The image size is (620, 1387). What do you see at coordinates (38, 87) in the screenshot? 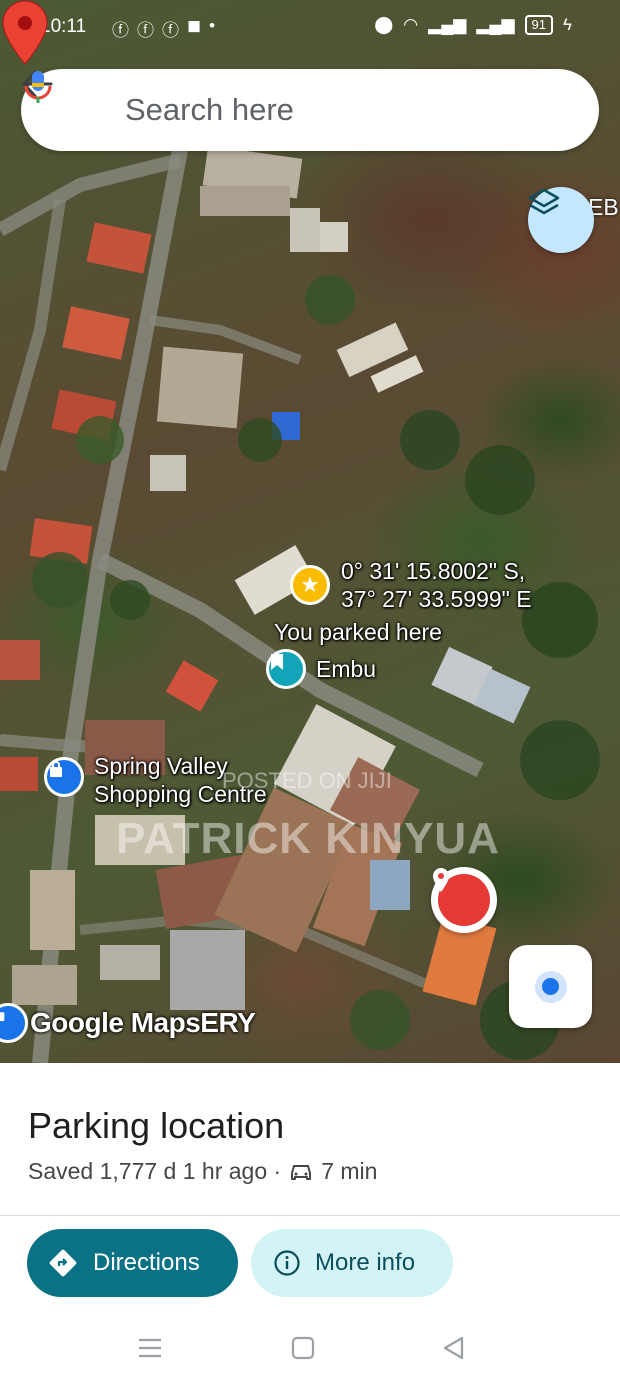
I see `microphone-icon` at bounding box center [38, 87].